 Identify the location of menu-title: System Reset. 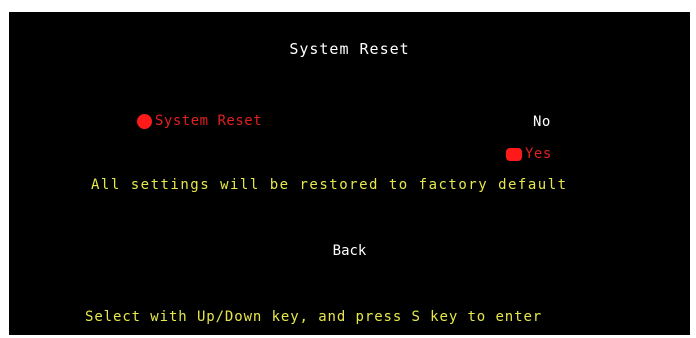
(349, 49).